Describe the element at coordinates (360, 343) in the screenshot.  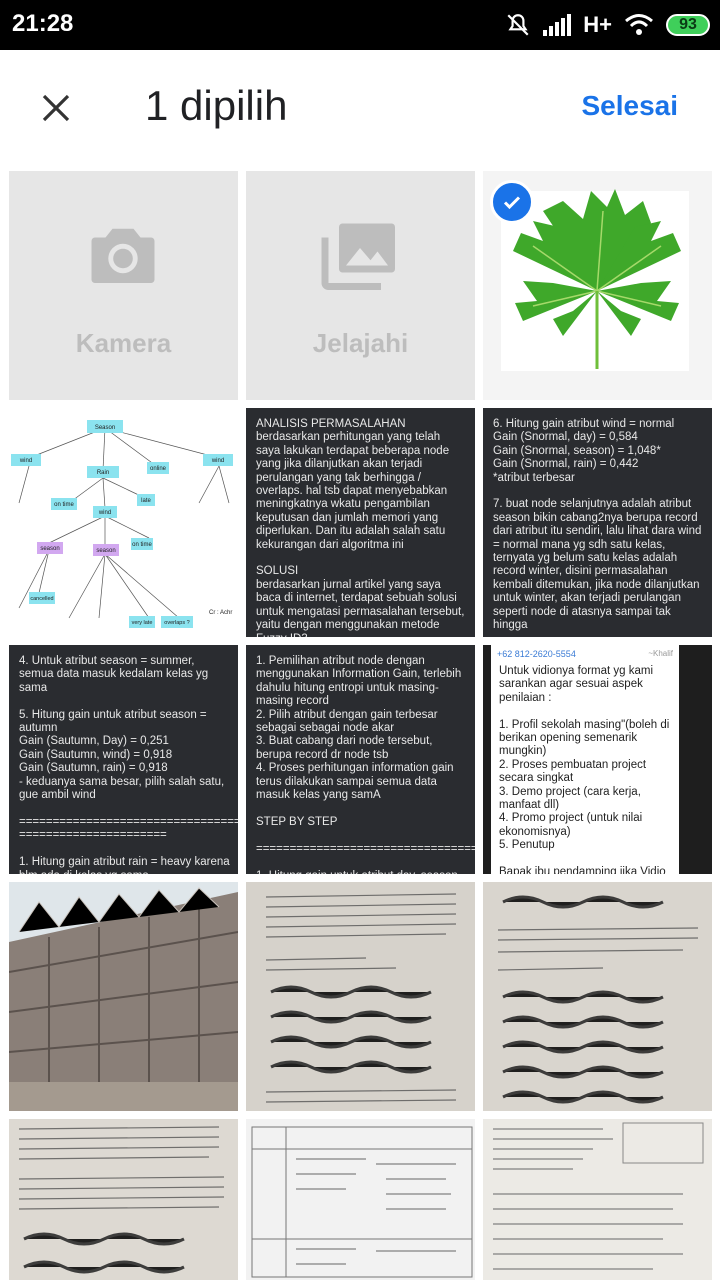
I see `browse-label: Jelajahi` at that location.